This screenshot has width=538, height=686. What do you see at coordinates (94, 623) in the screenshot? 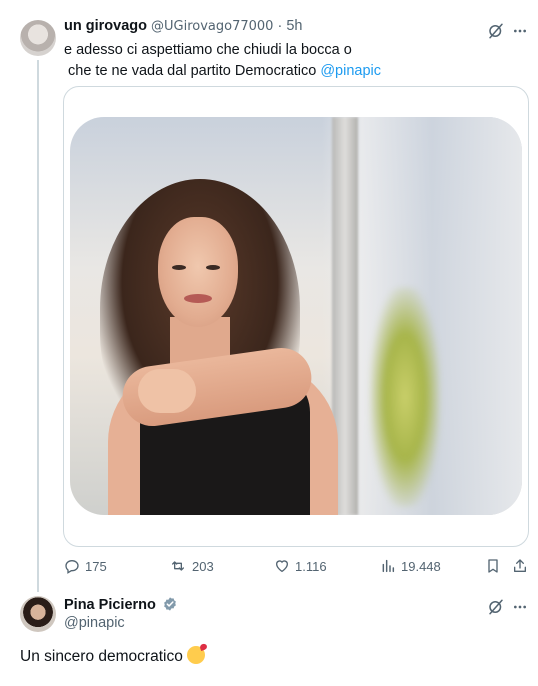
I see `author-handle: @pinapic` at bounding box center [94, 623].